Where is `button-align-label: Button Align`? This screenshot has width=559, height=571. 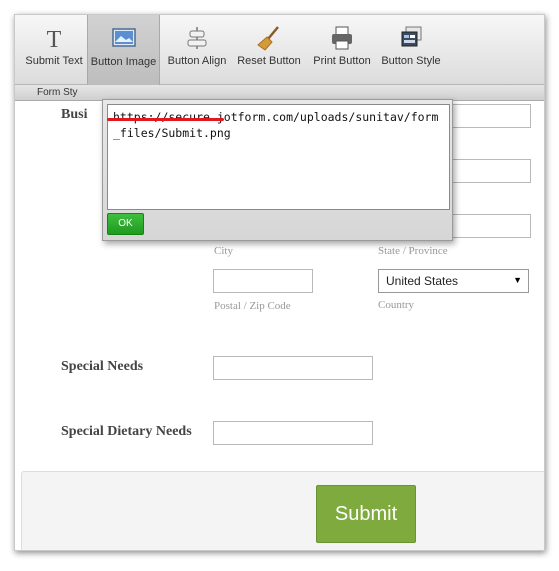 button-align-label: Button Align is located at coordinates (197, 61).